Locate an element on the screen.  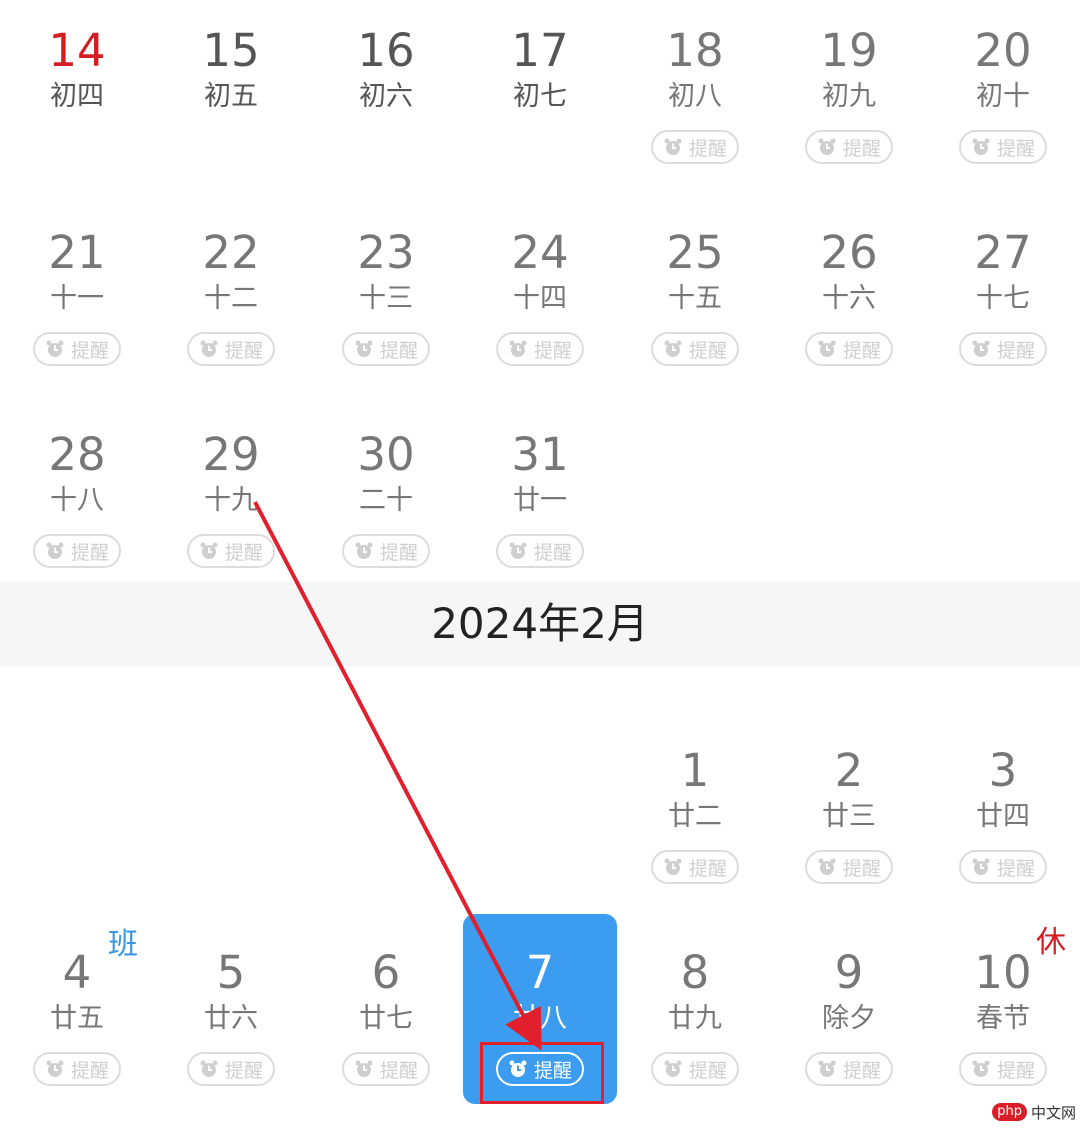
lunar-date: 除夕 is located at coordinates (849, 1018).